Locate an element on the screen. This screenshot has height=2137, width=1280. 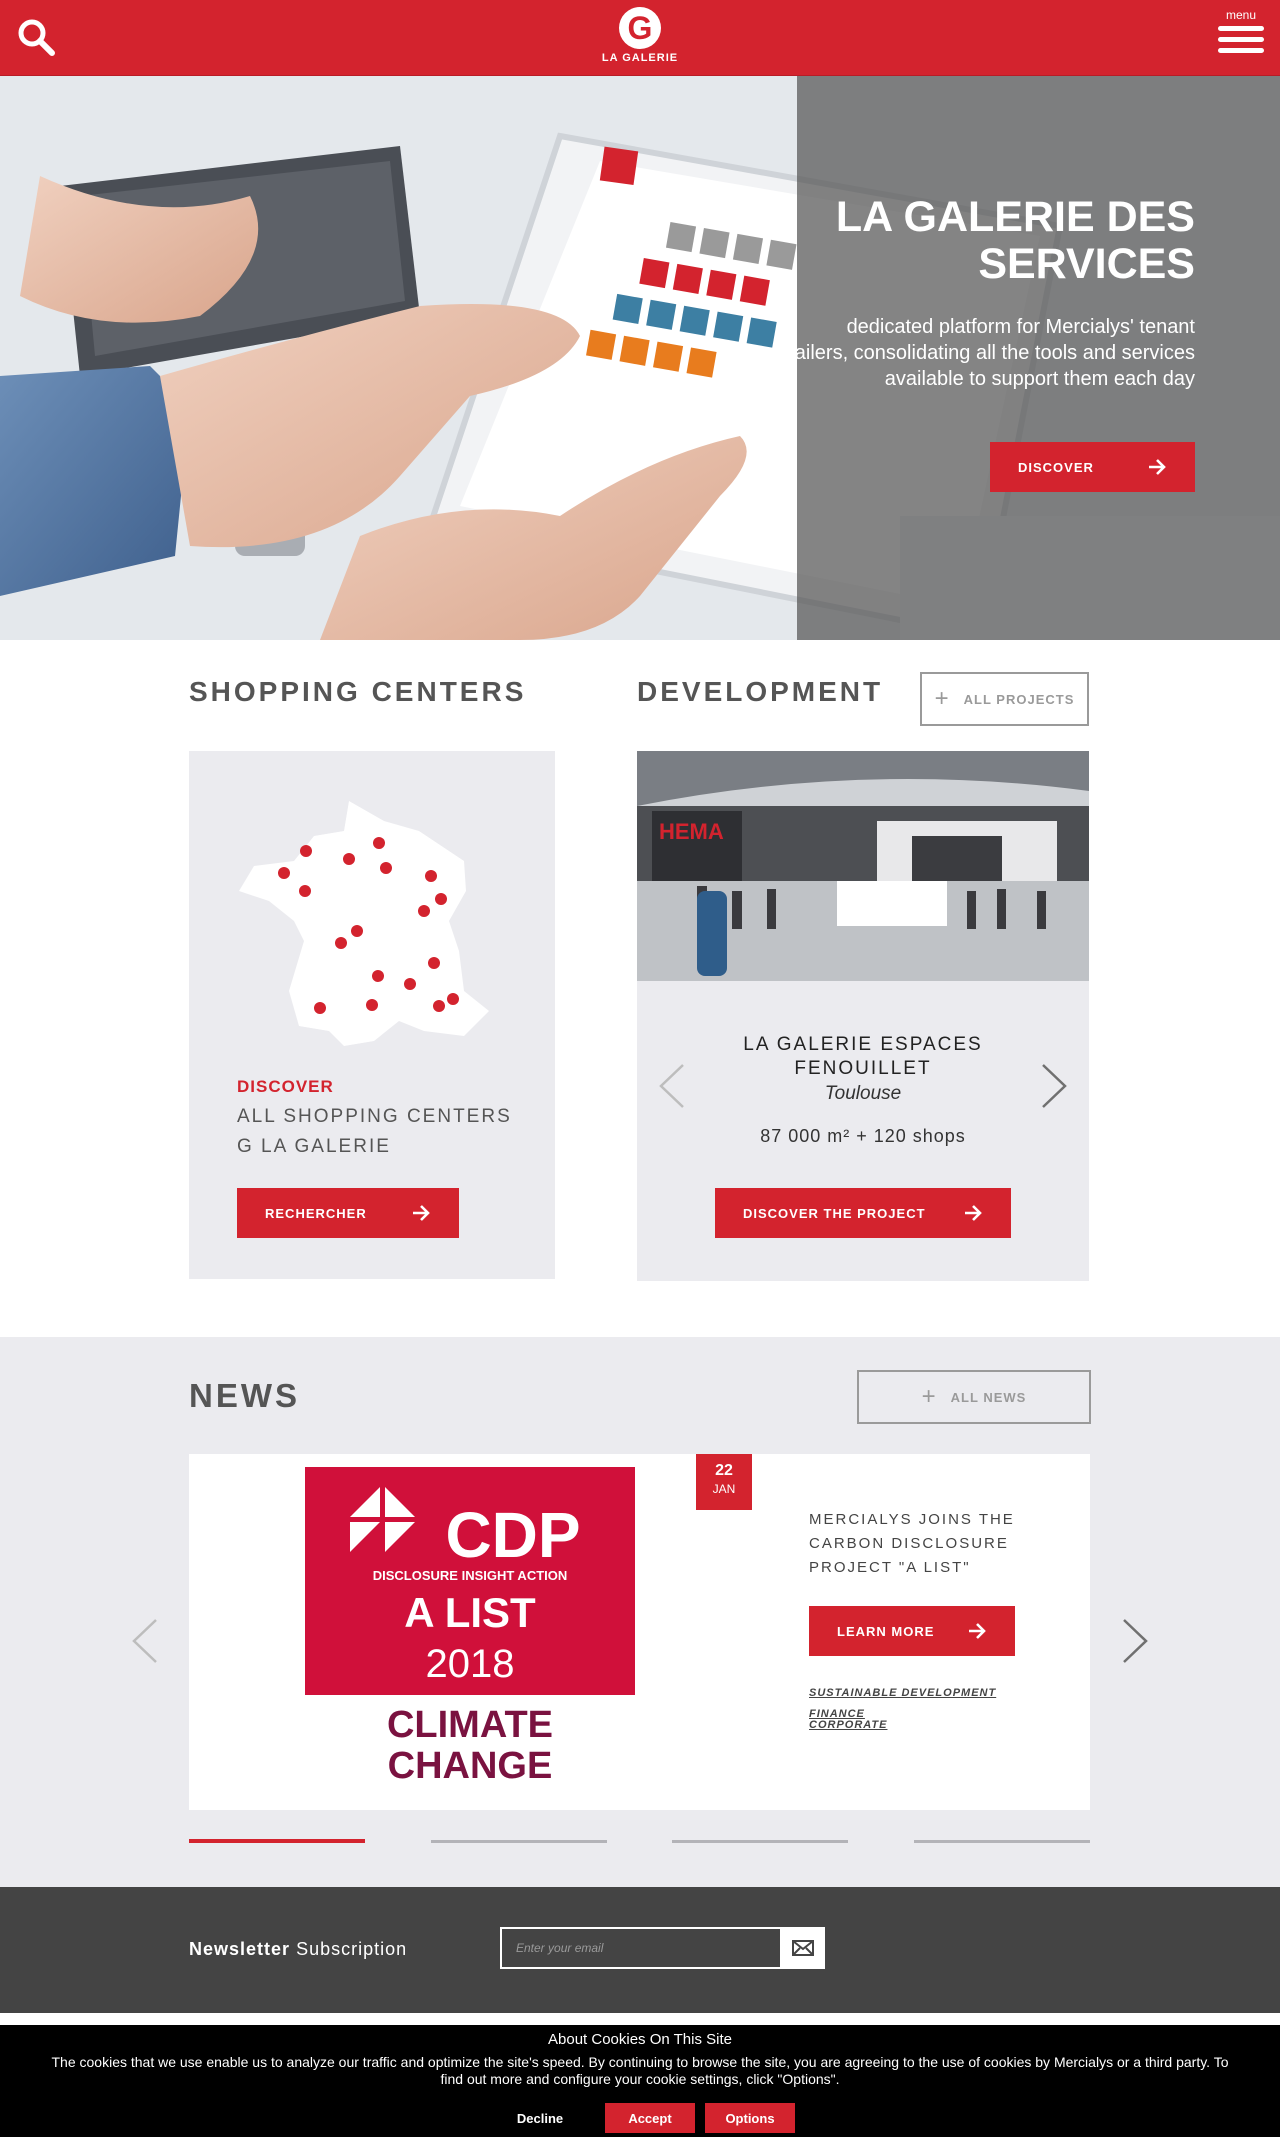
news-tag-sustainable: SUSTAINABLE DEVELOPMENT is located at coordinates (902, 1693).